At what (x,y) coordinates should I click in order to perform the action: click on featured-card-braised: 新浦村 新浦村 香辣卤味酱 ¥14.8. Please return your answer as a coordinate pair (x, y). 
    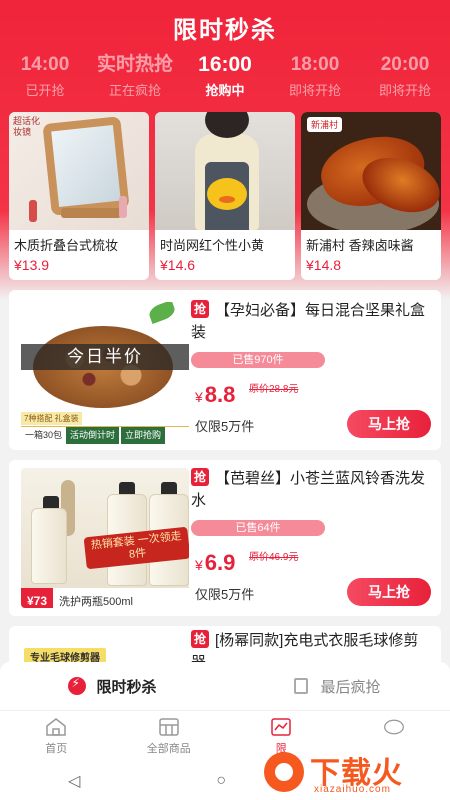
    Looking at the image, I should click on (371, 196).